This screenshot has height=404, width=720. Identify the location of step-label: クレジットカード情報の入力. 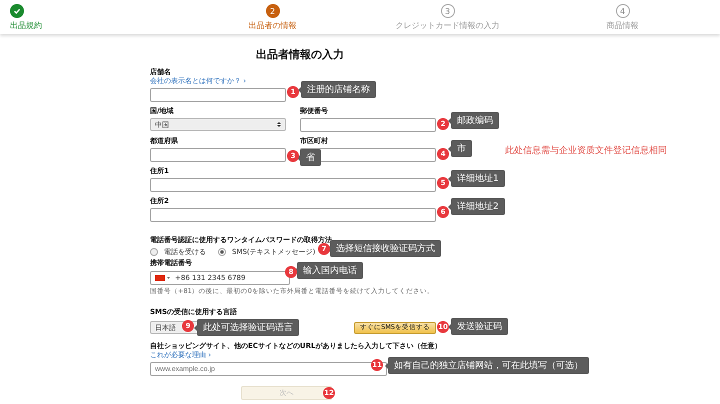
(448, 25).